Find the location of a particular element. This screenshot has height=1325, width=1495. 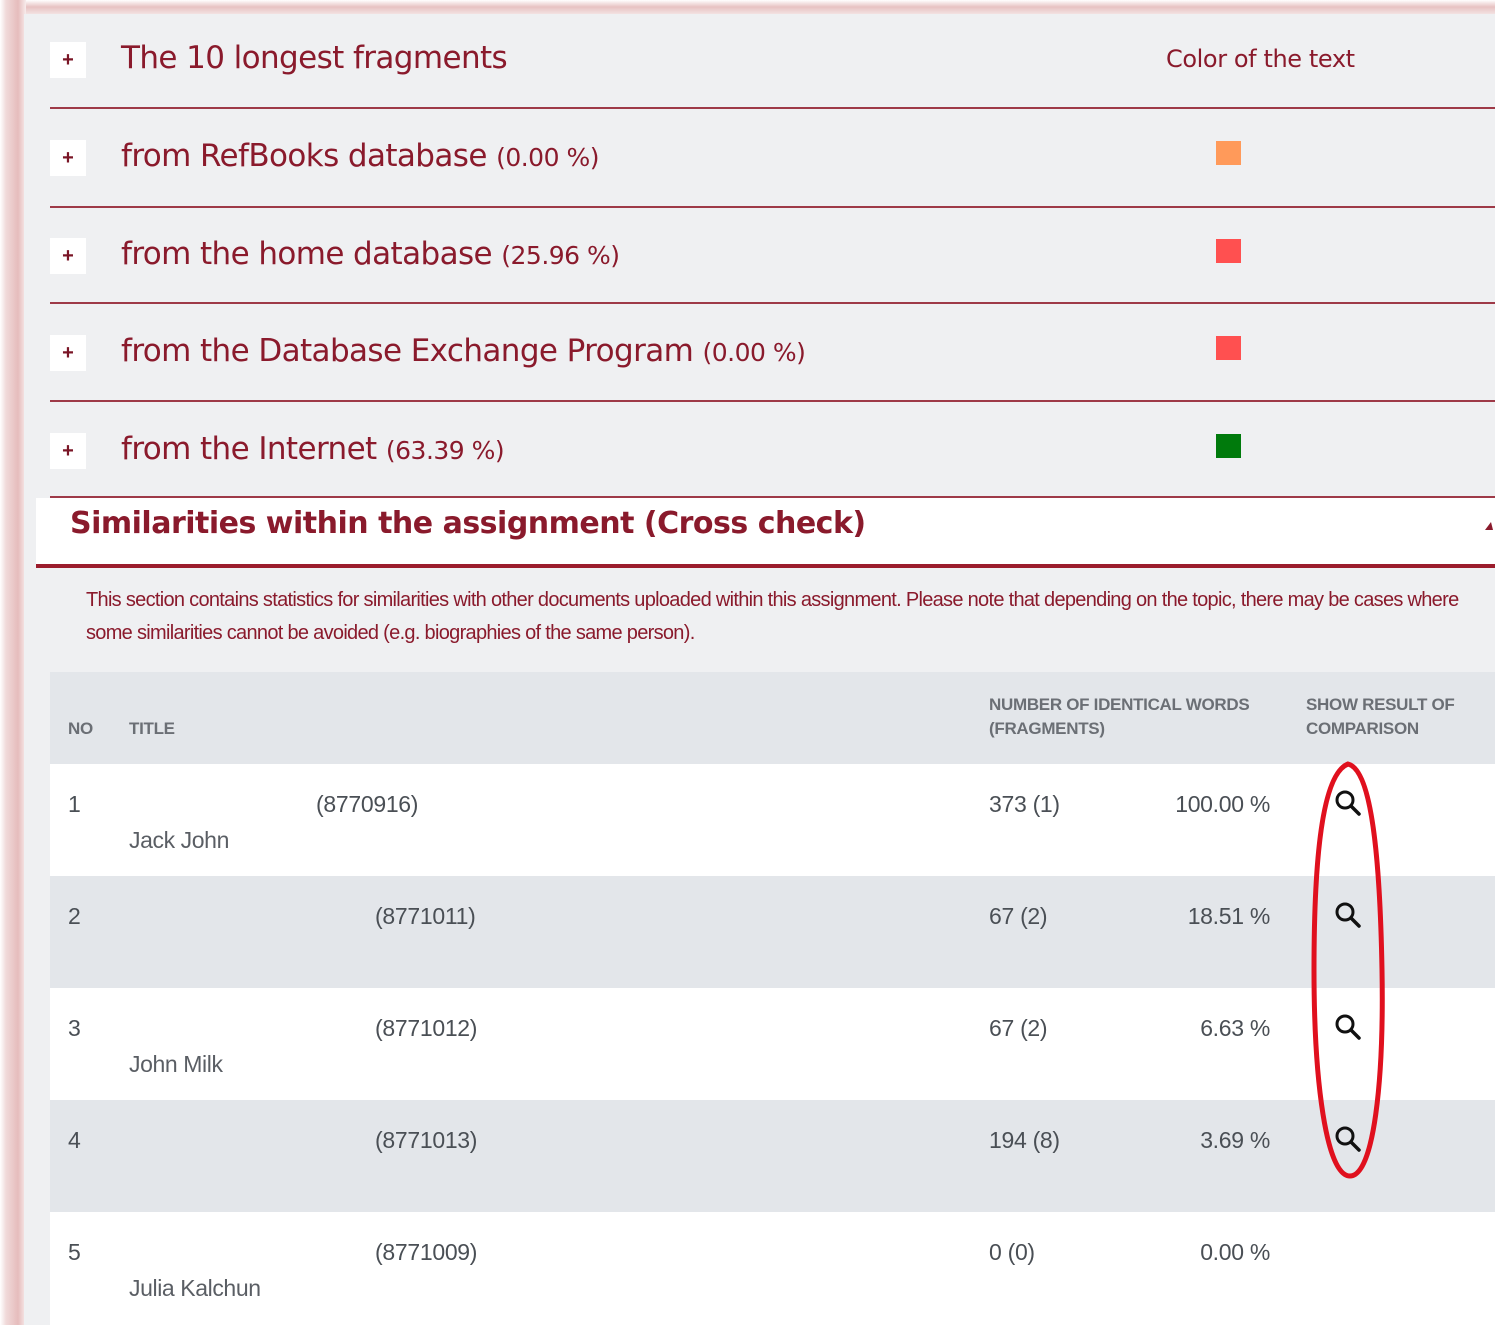

row-number: 2 is located at coordinates (74, 916).